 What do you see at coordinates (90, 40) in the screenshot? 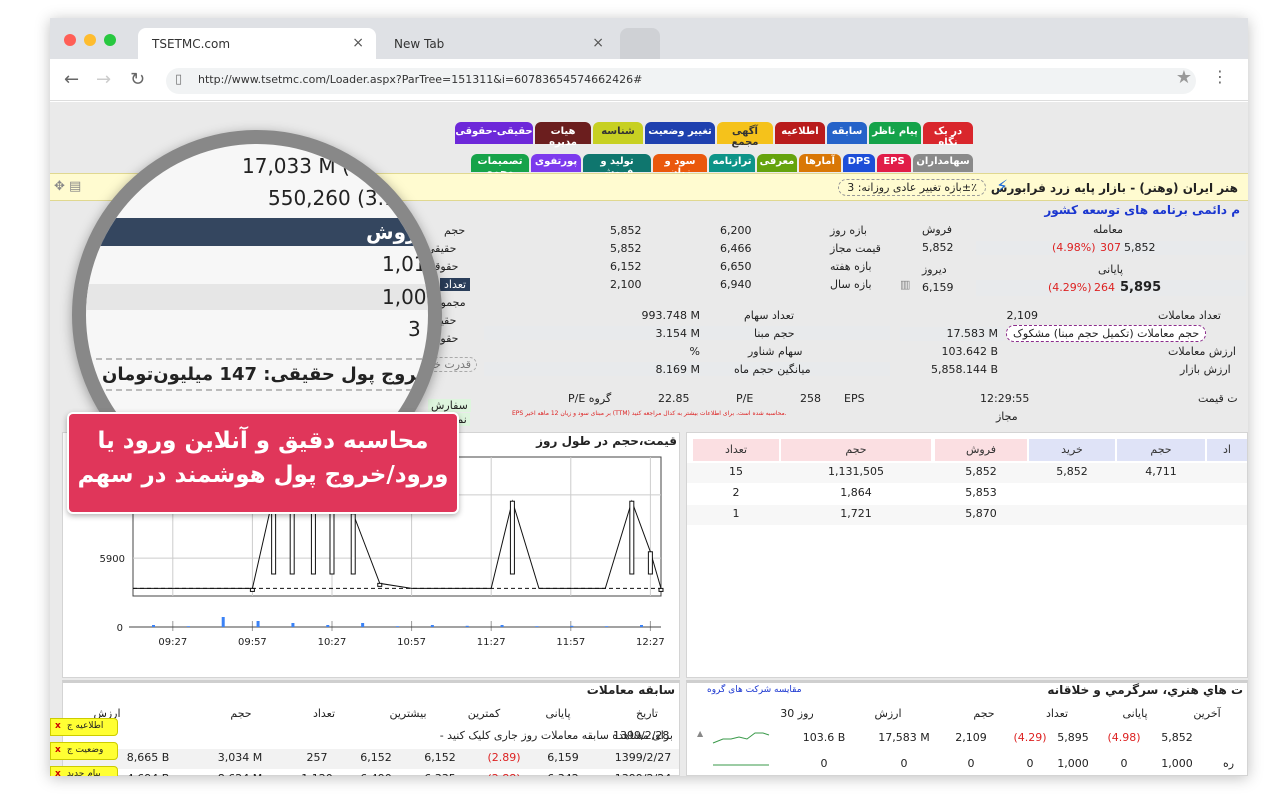
I see `minimize-window-icon` at bounding box center [90, 40].